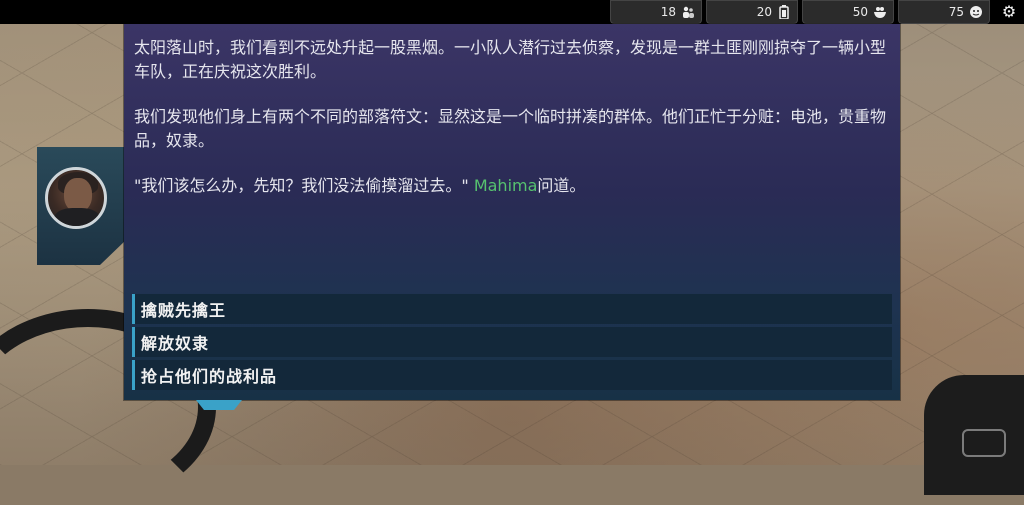 This screenshot has width=1024, height=505. Describe the element at coordinates (984, 443) in the screenshot. I see `map-marker-icon` at that location.